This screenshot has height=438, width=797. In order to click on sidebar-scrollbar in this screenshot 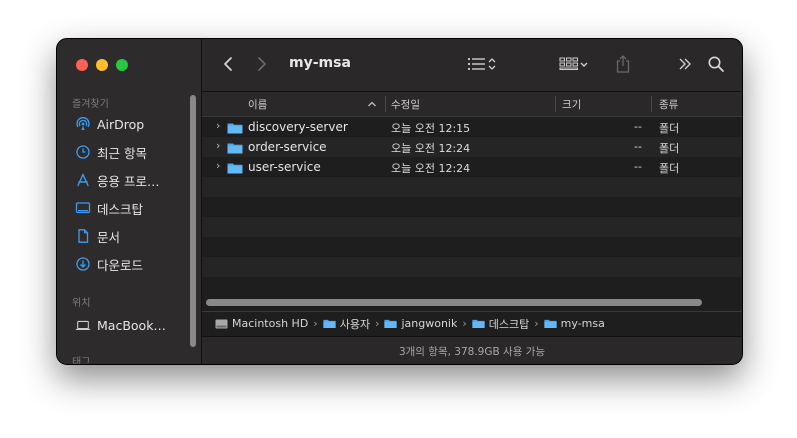, I will do `click(193, 221)`.